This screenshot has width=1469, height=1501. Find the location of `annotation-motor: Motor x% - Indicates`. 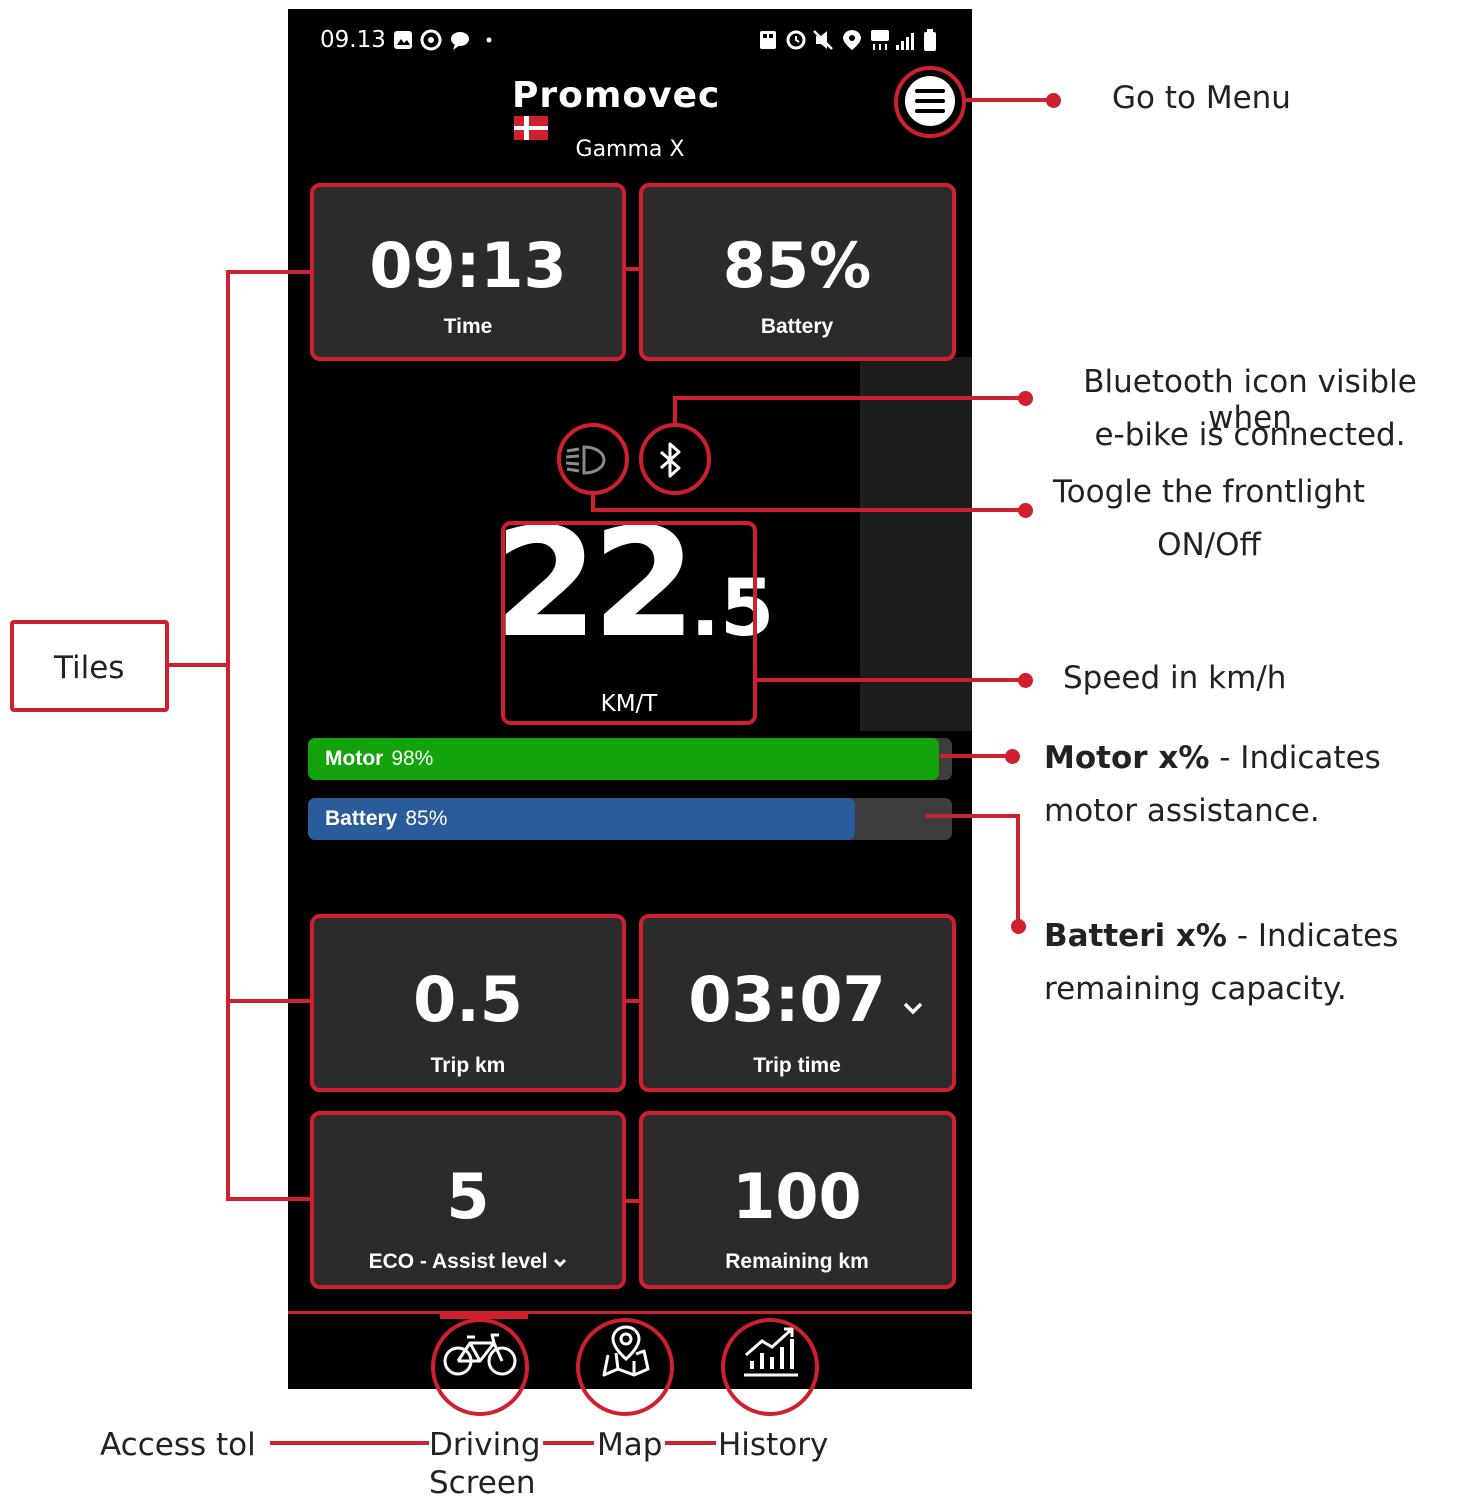

annotation-motor: Motor x% - Indicates is located at coordinates (1212, 758).